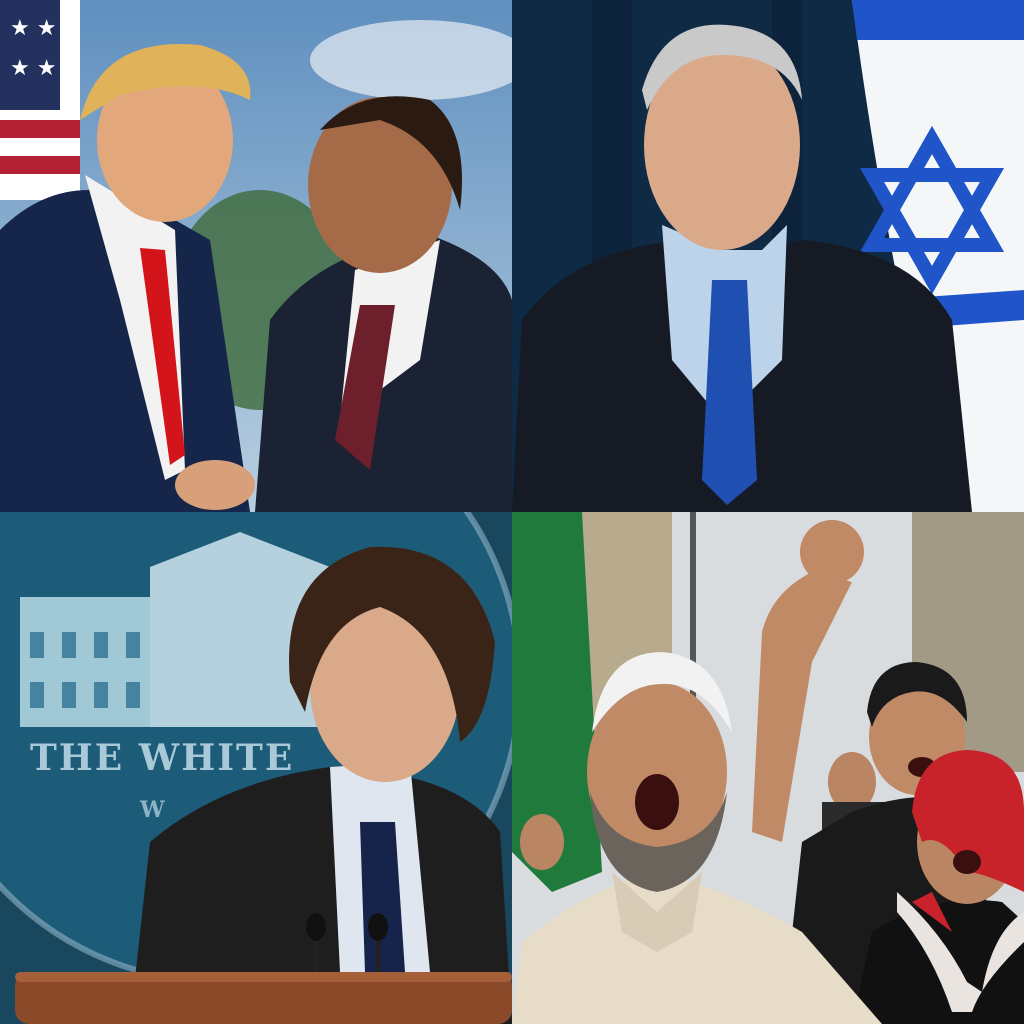  Describe the element at coordinates (153, 810) in the screenshot. I see `seal-text-line2: W` at that location.